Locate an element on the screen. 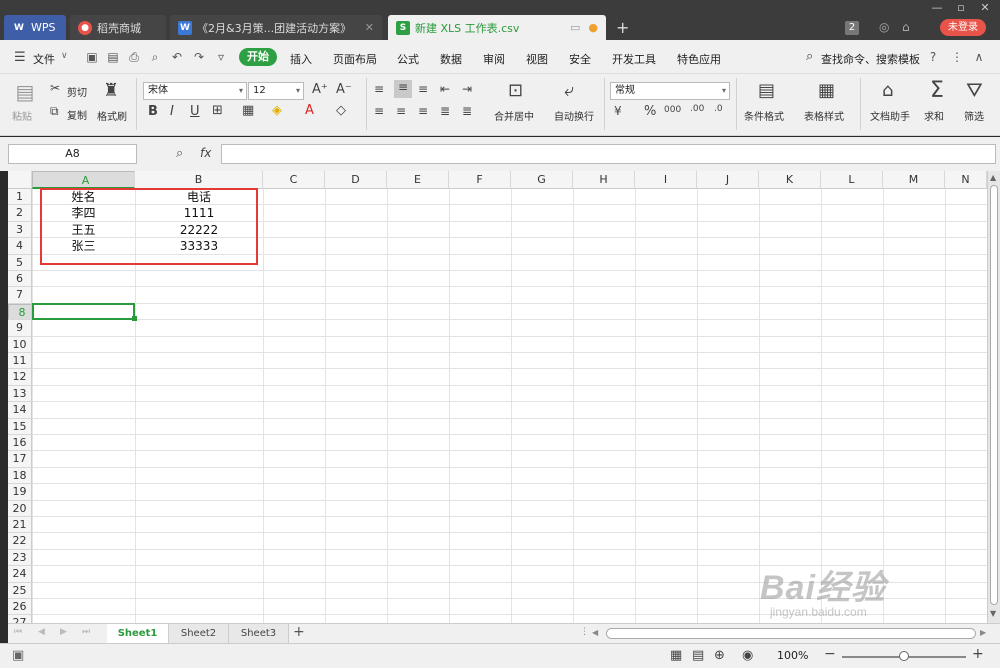 The width and height of the screenshot is (1000, 668). row-header: 24 is located at coordinates (20, 574).